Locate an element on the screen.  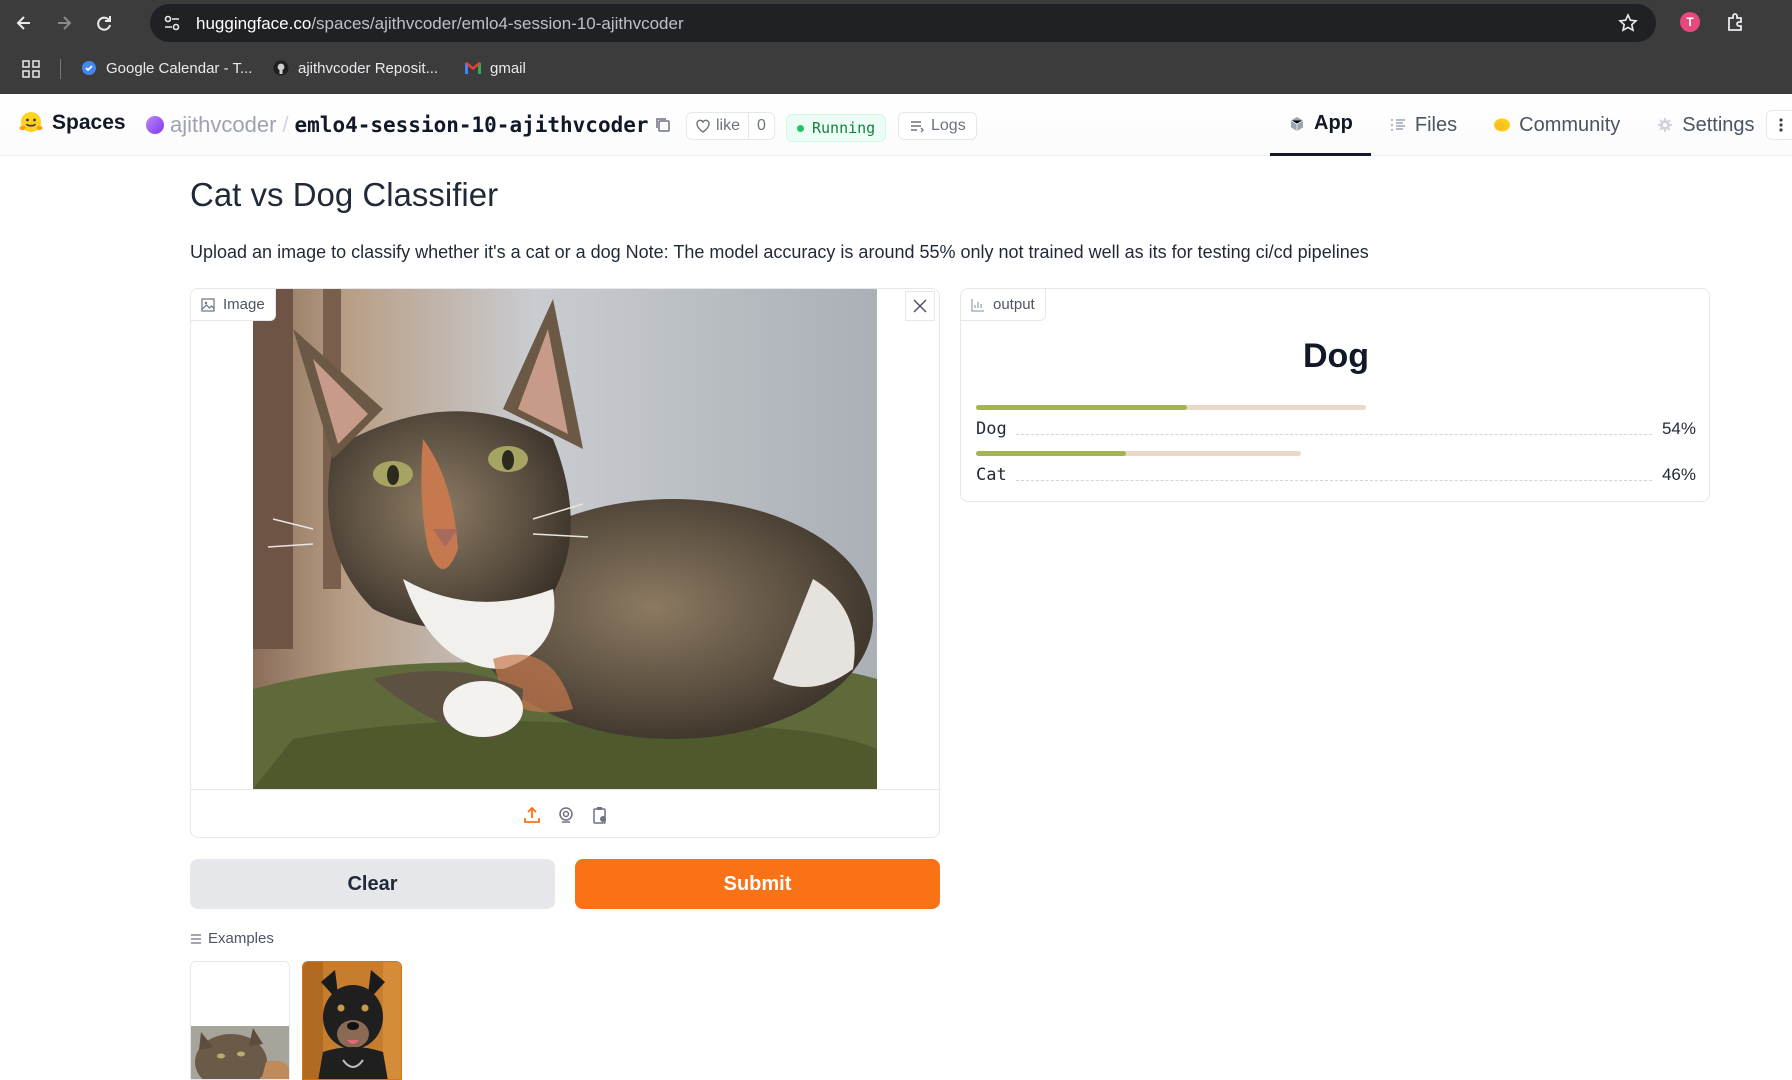
label-chart-icon is located at coordinates (977, 305).